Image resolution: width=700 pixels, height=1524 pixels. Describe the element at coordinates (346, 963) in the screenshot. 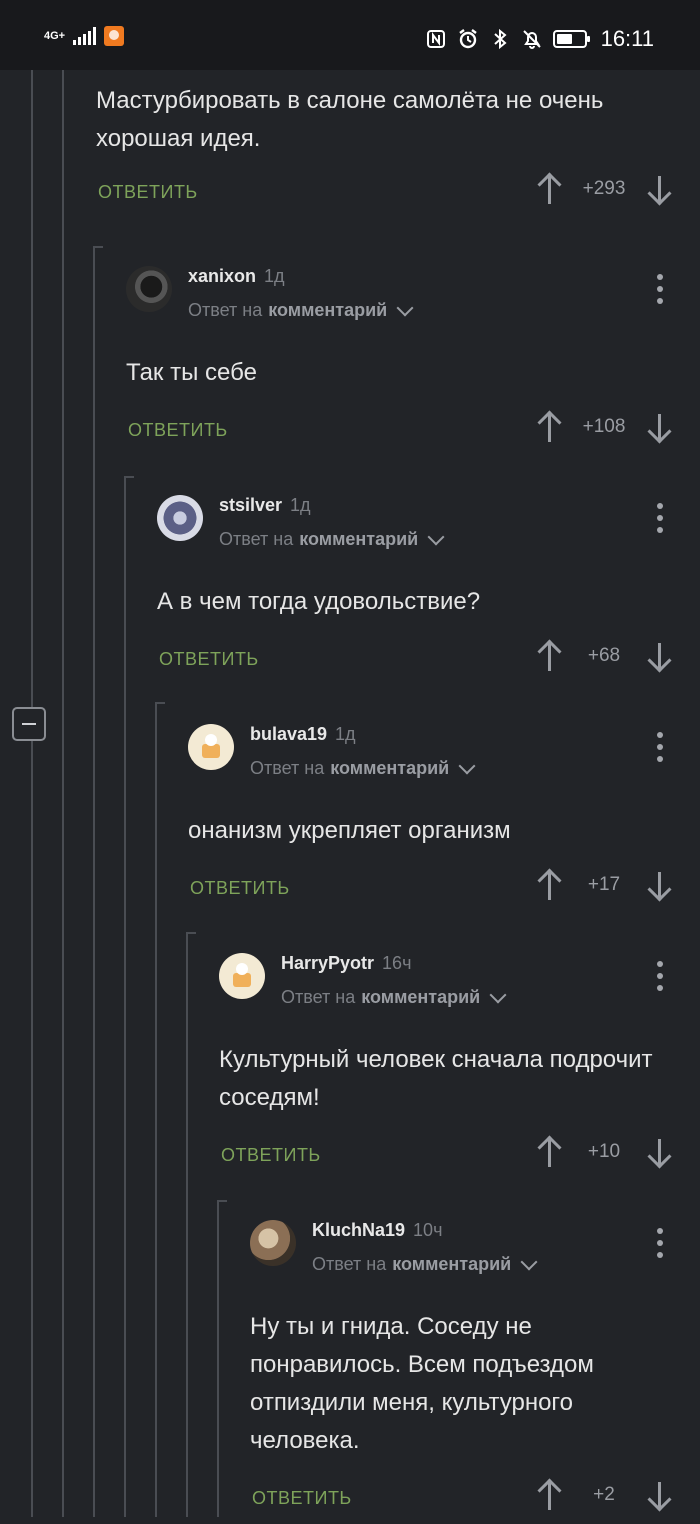

I see `author-name: HarryPyotr 16ч` at that location.